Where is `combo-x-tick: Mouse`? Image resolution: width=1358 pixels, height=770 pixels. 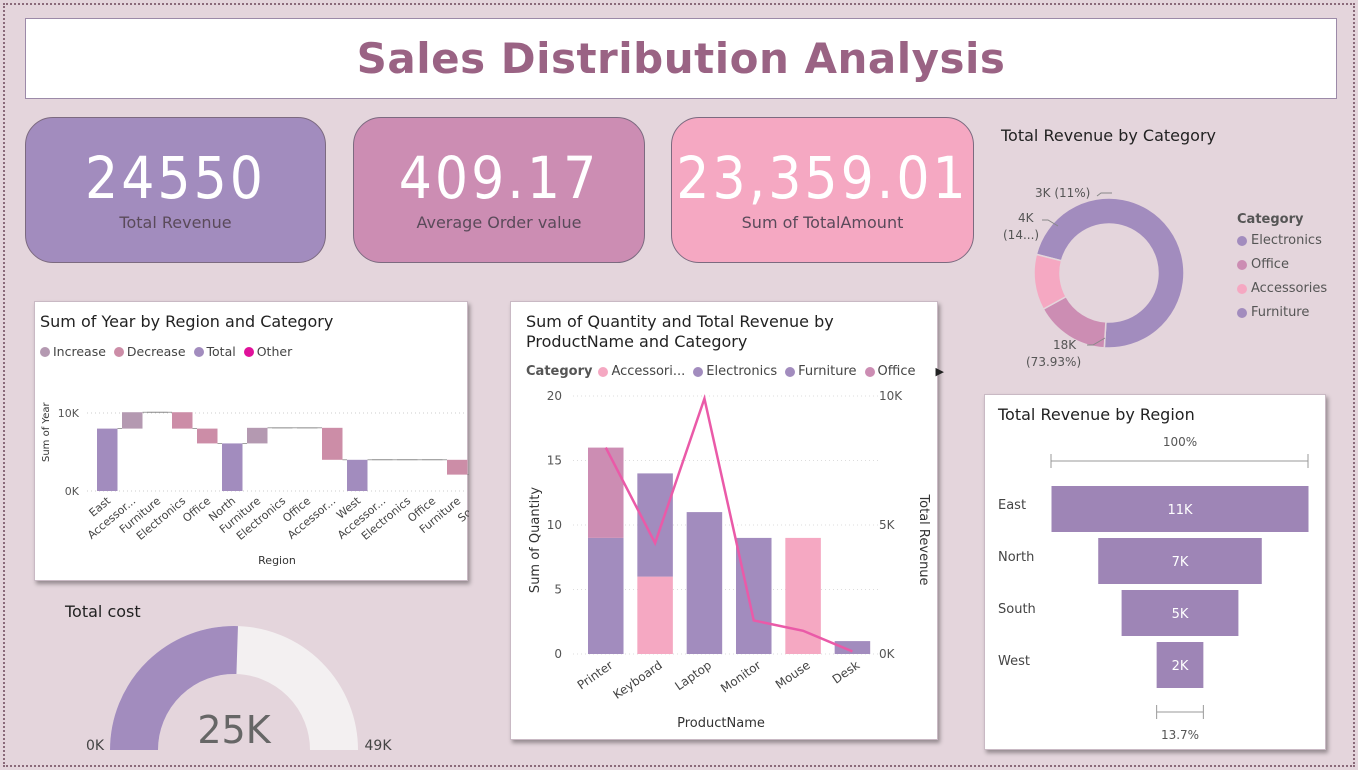
combo-x-tick: Mouse is located at coordinates (793, 675).